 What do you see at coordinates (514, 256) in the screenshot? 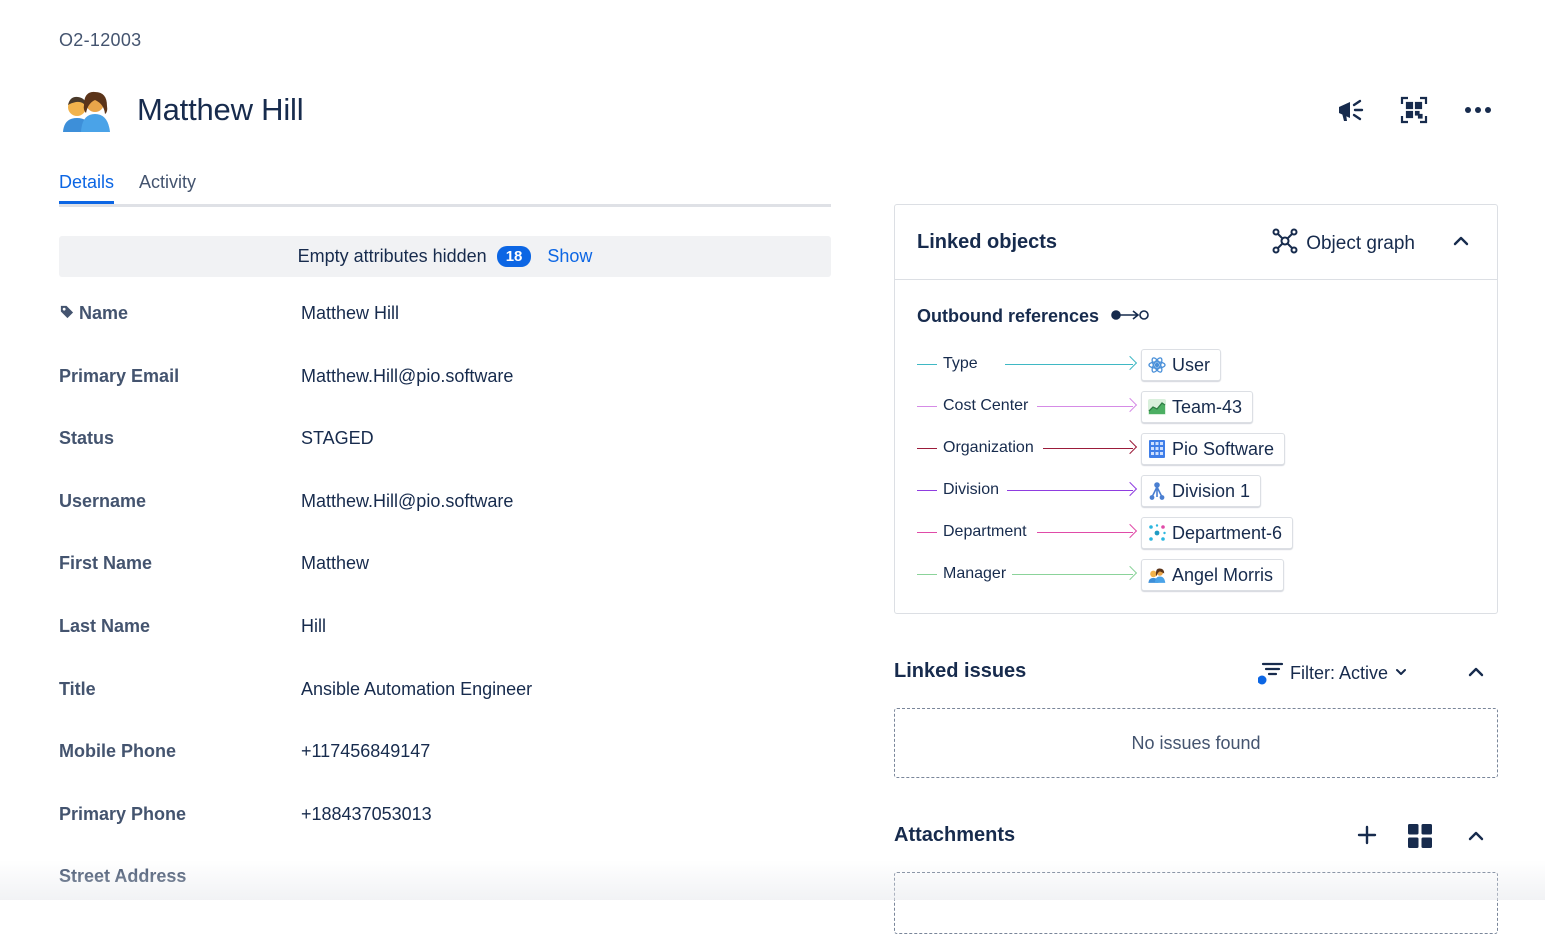
I see `hidden-count-badge: 18` at bounding box center [514, 256].